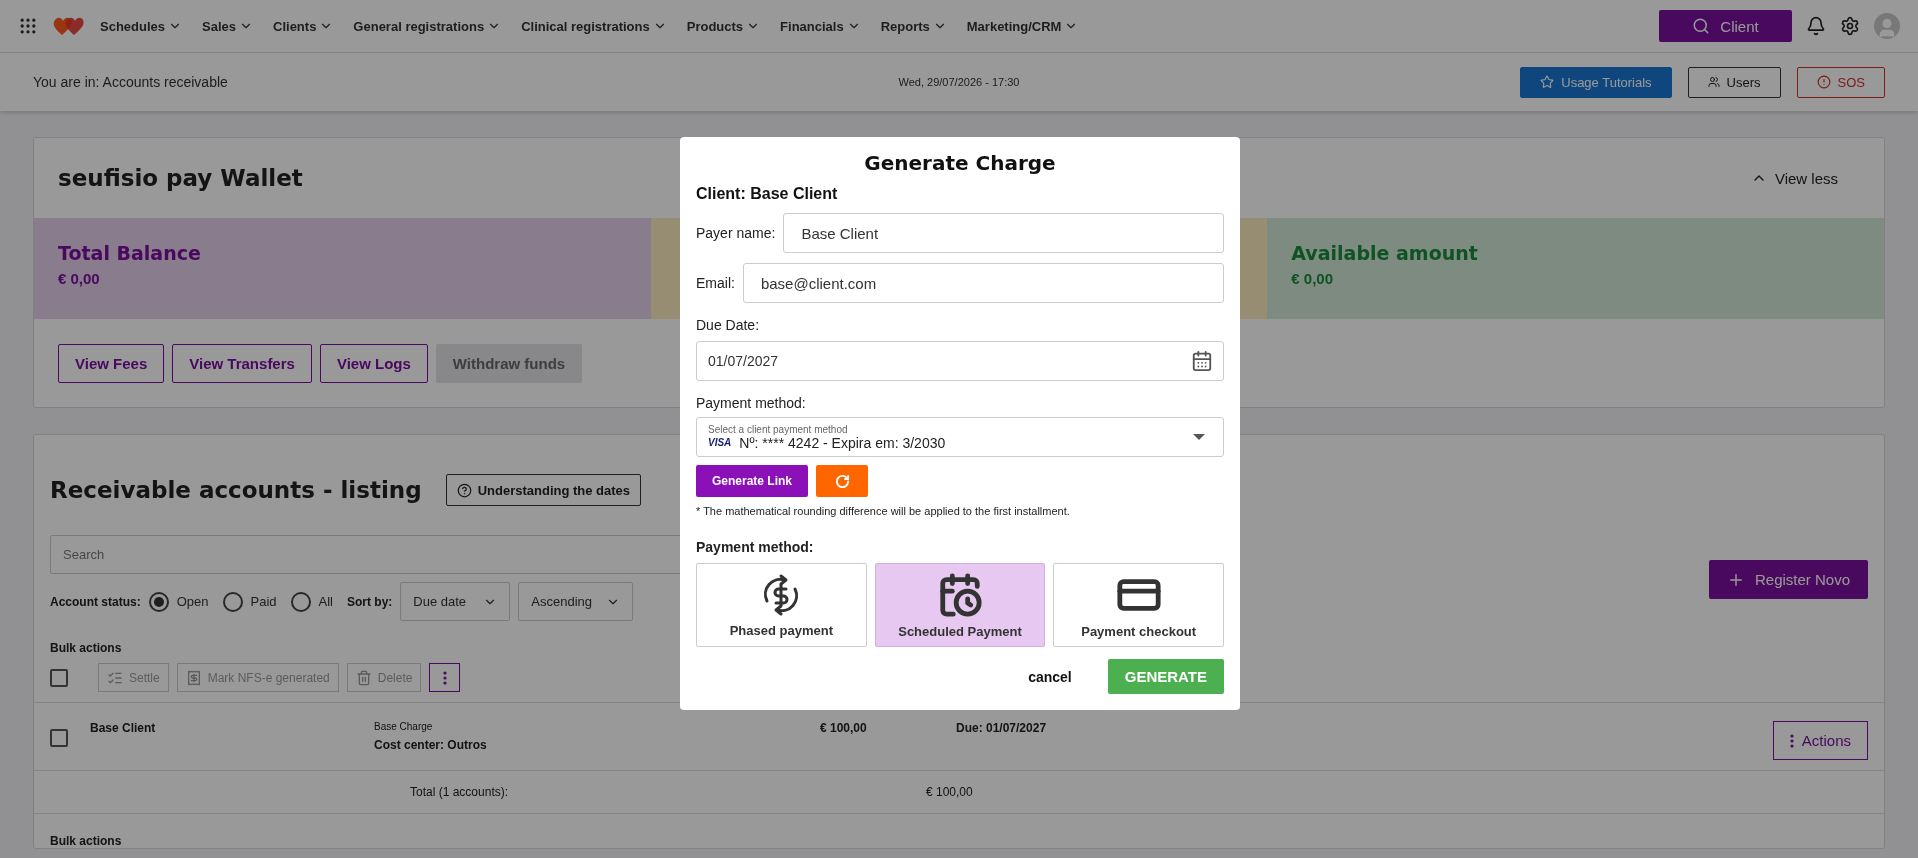  Describe the element at coordinates (455, 601) in the screenshot. I see `sort-field-select: Due date` at that location.